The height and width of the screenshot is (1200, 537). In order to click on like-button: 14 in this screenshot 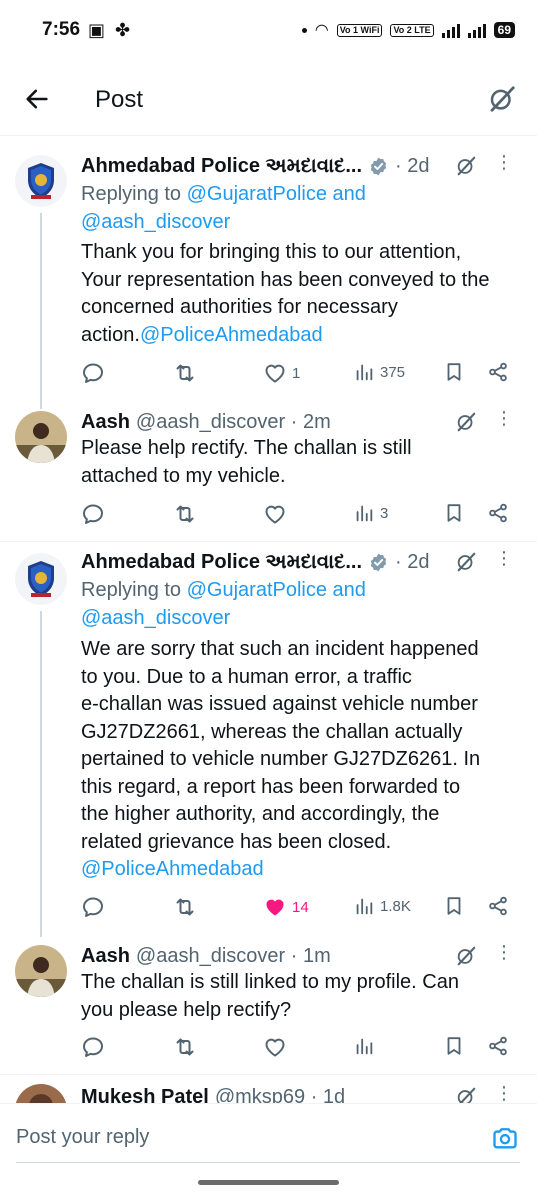, I will do `click(286, 907)`.